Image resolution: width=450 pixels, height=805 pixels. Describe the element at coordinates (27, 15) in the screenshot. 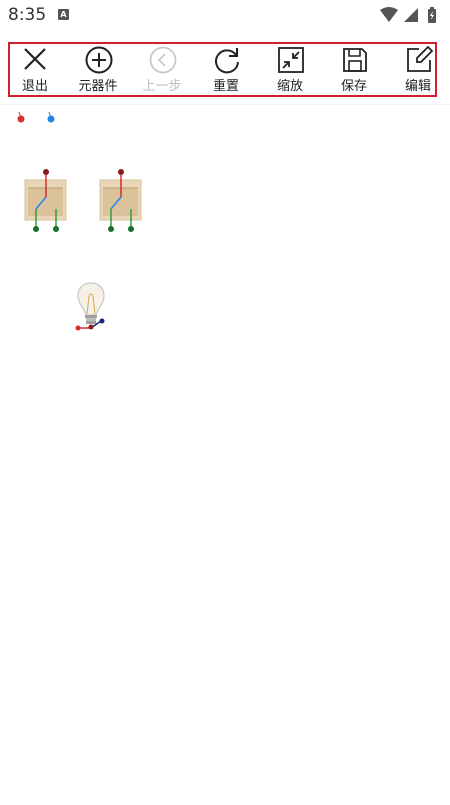

I see `status-time: 8:35` at that location.